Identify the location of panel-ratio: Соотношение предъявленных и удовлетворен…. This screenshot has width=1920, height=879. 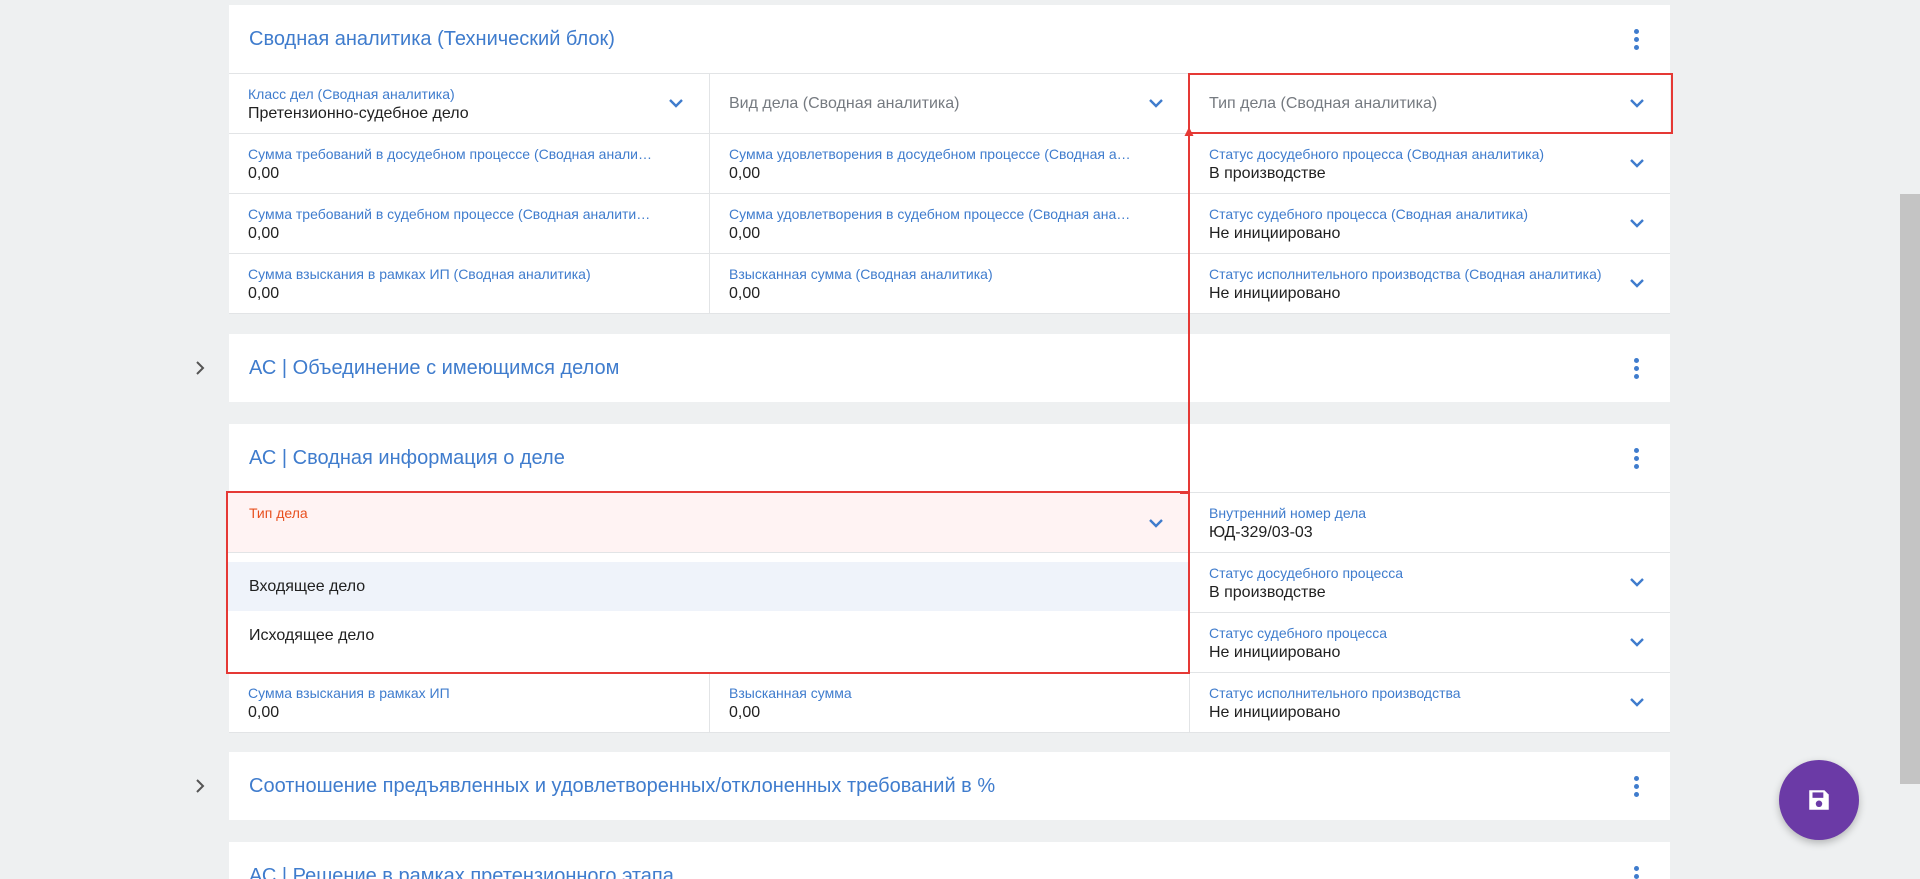
(949, 786).